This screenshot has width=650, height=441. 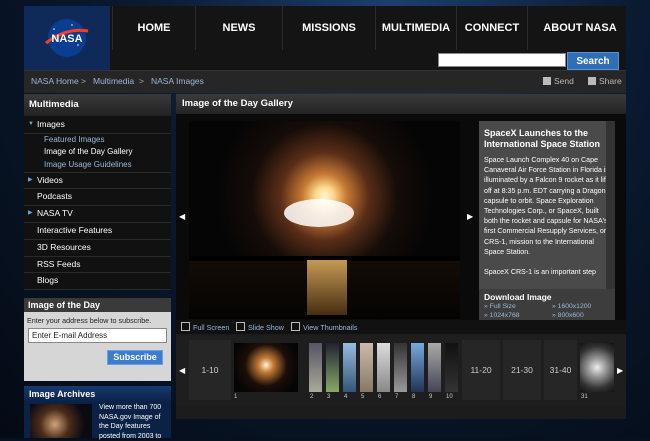 I want to click on sidebar-item-nasa-tv: ▶ NASA TV, so click(x=97, y=214).